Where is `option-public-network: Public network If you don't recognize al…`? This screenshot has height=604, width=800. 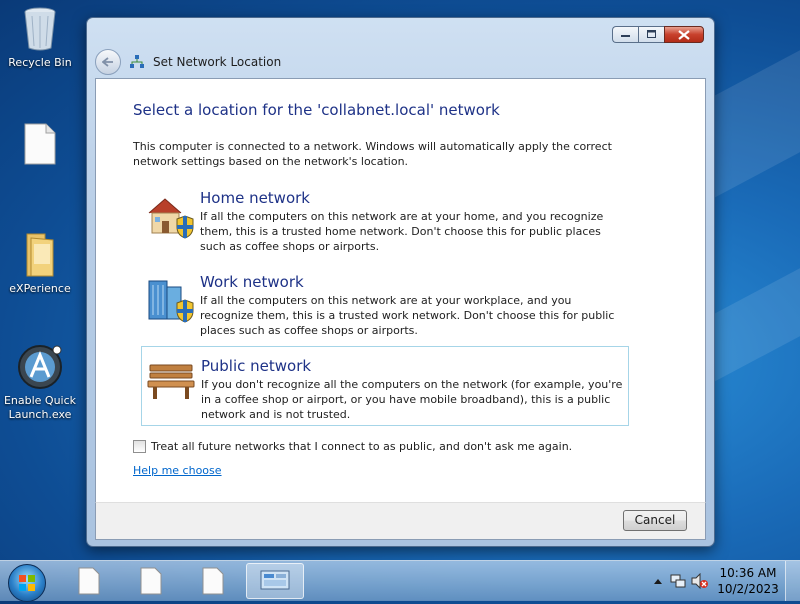 option-public-network: Public network If you don't recognize al… is located at coordinates (385, 386).